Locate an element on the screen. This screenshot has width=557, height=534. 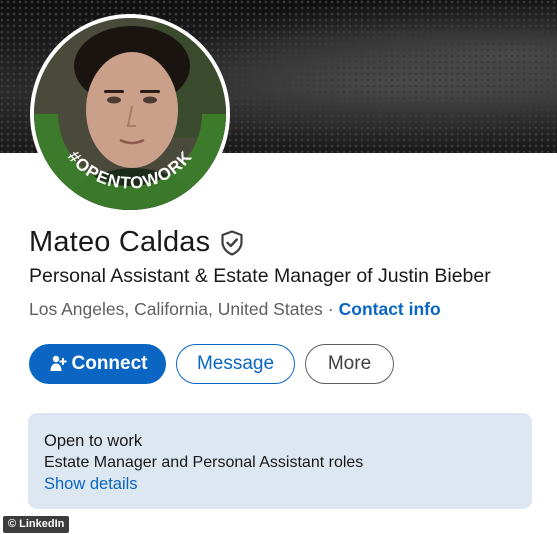
avatar-portrait: #OPENTOWORK is located at coordinates (130, 114).